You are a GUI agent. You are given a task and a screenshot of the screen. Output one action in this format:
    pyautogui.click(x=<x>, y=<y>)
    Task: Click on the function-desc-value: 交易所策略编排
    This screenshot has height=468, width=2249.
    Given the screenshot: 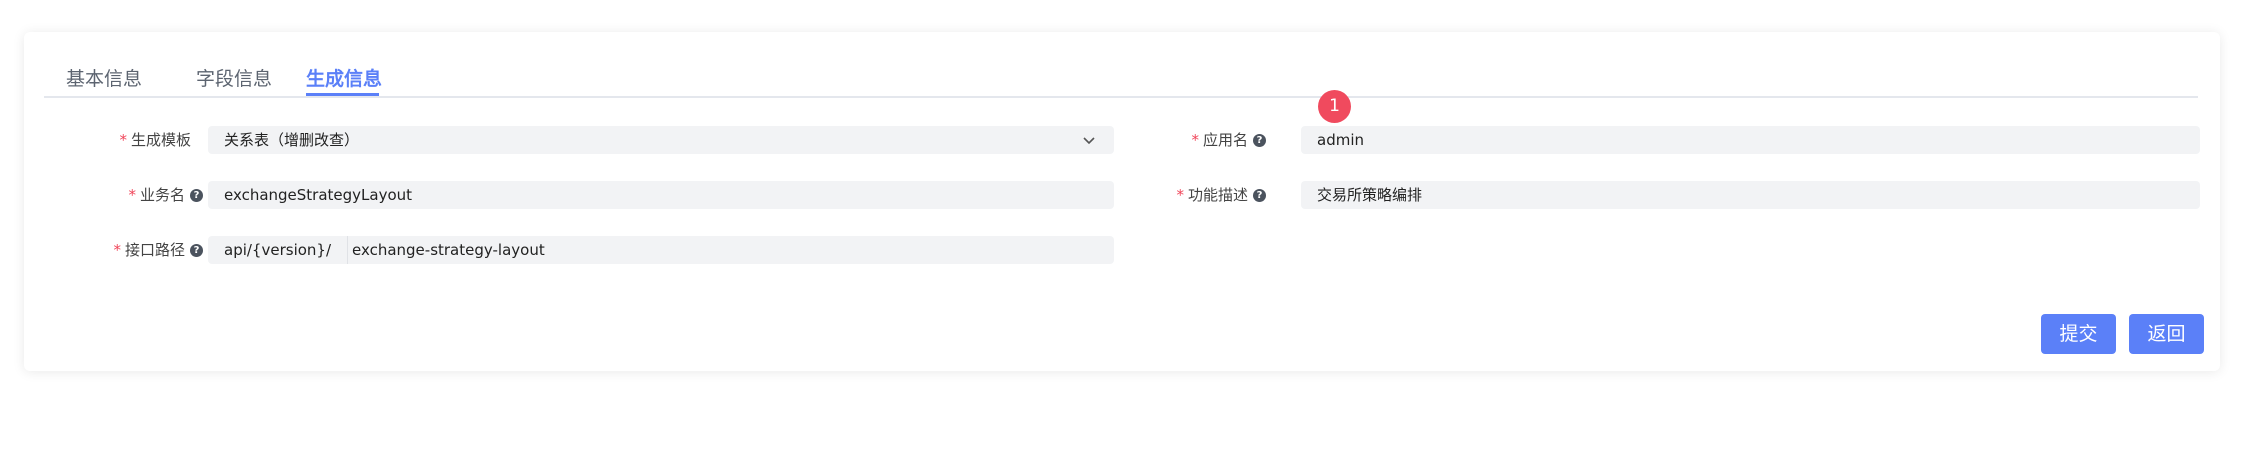 What is the action you would take?
    pyautogui.click(x=1370, y=195)
    